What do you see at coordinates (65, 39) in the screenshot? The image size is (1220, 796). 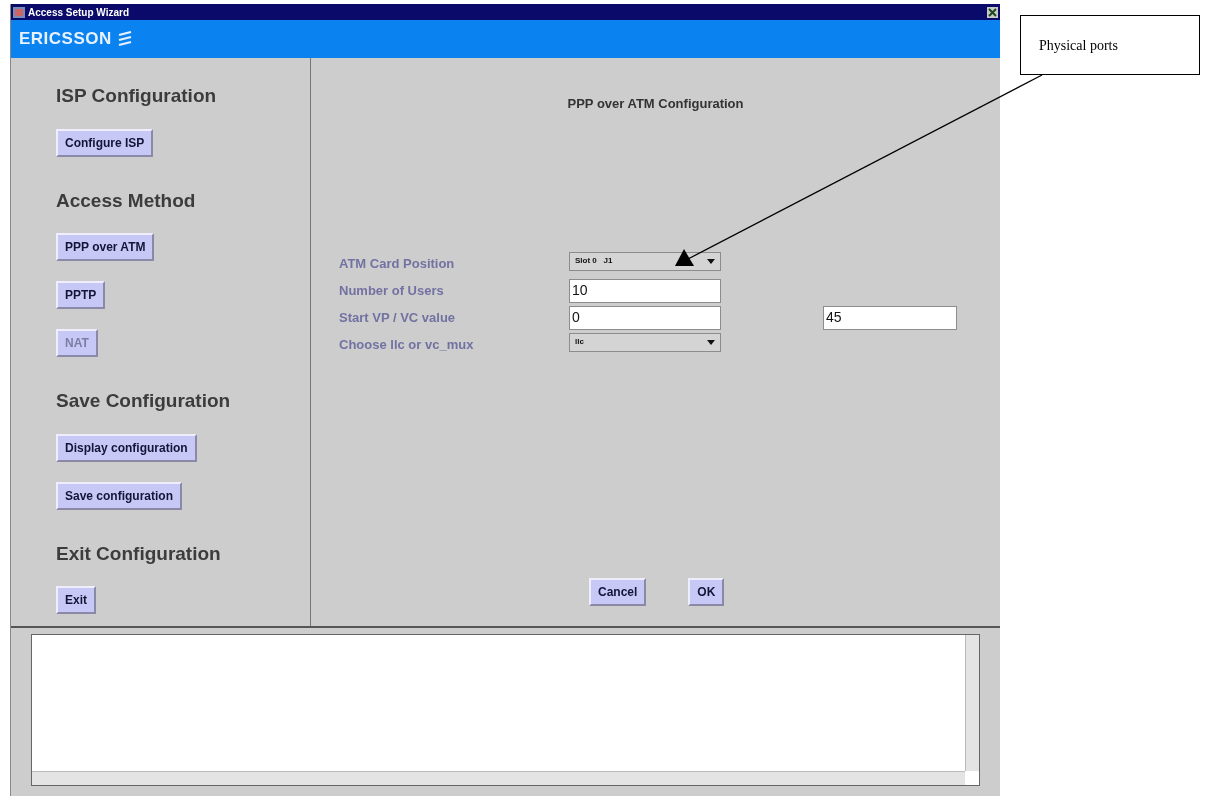 I see `brand-name: ERICSSON` at bounding box center [65, 39].